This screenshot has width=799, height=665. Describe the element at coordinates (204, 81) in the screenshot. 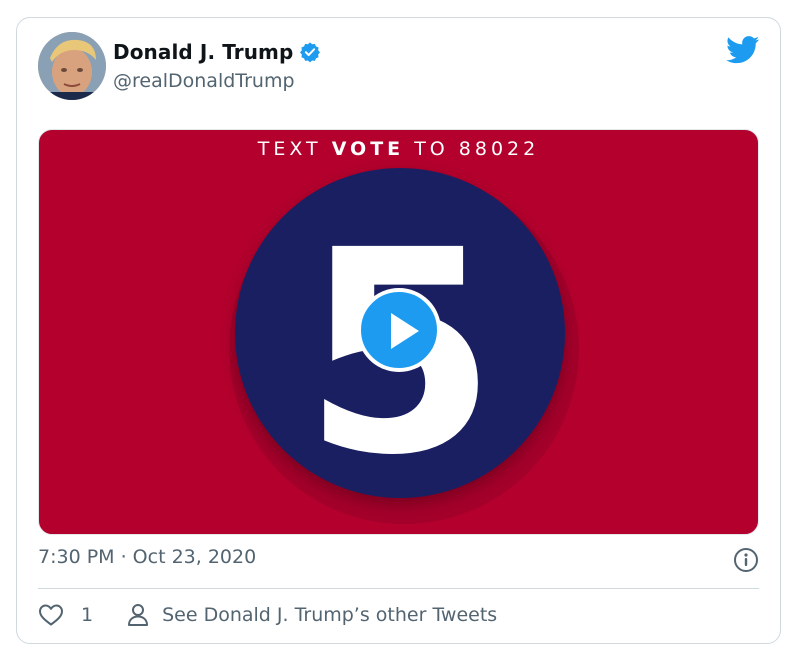

I see `author-handle: @realDonaldTrump` at that location.